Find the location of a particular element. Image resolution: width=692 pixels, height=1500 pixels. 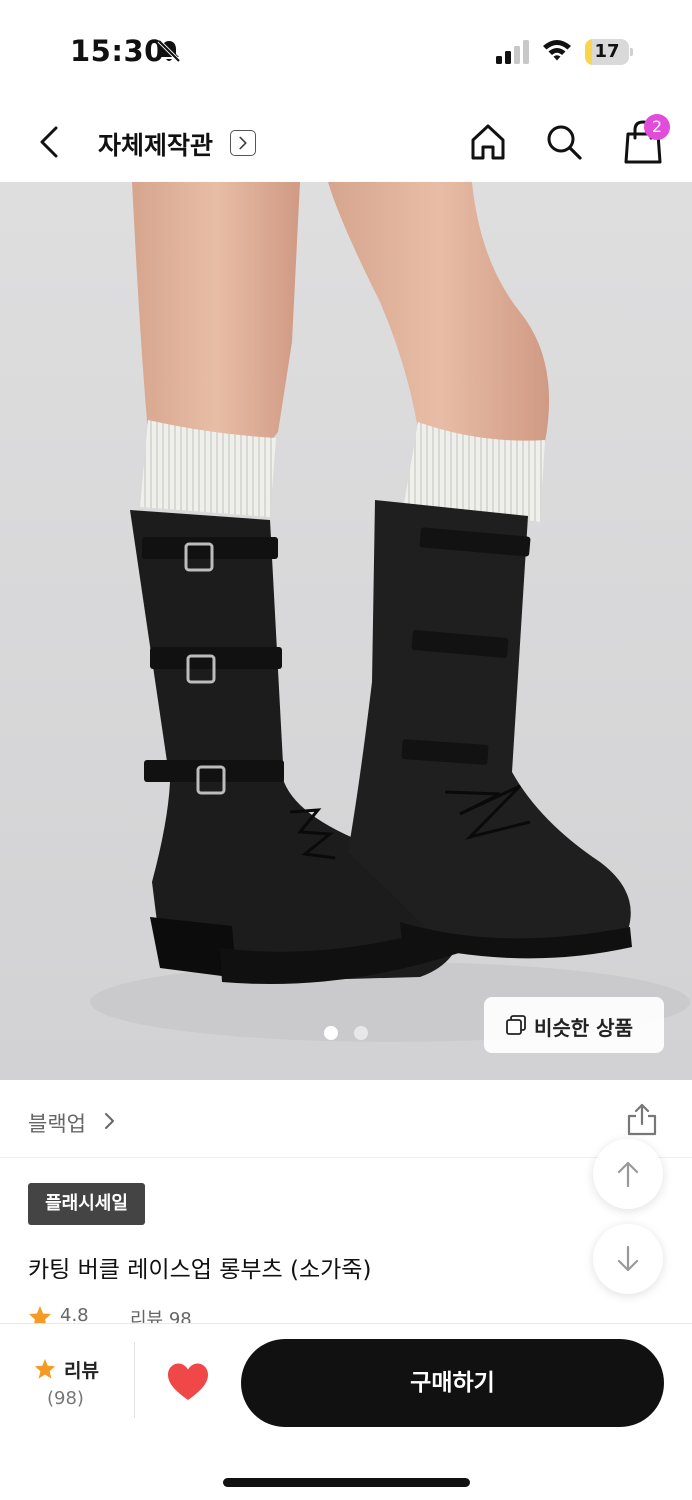

scroll-to-top-button is located at coordinates (628, 1174).